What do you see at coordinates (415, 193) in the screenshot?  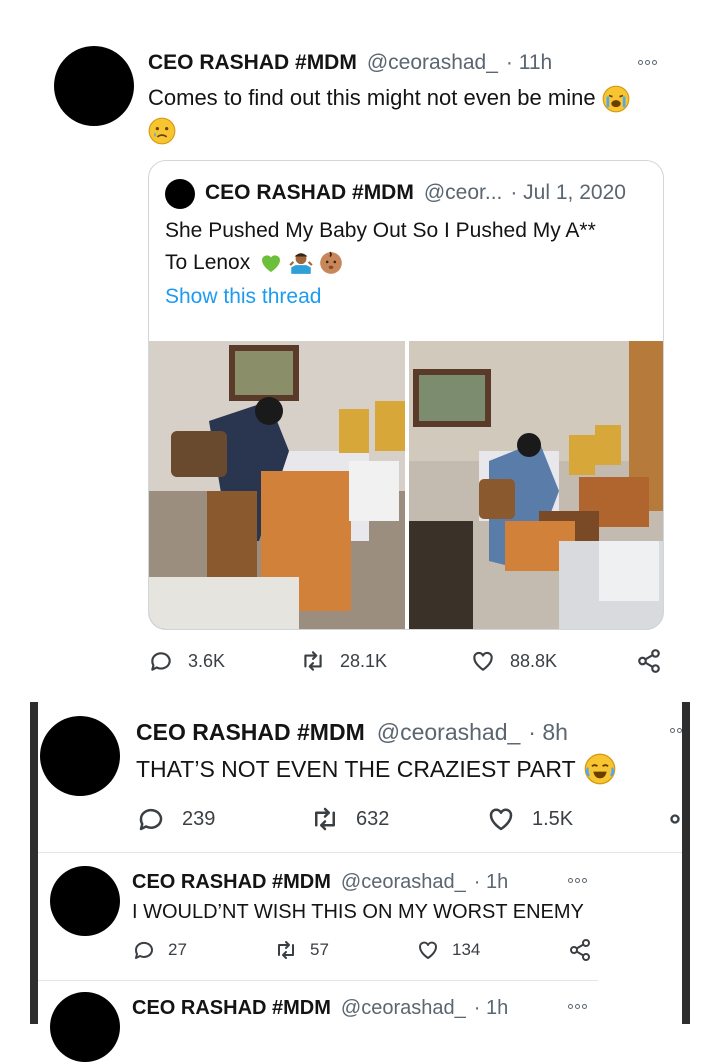 I see `quoted-header: CEO RASHAD #MDM @ceor... · Jul 1, 2020` at bounding box center [415, 193].